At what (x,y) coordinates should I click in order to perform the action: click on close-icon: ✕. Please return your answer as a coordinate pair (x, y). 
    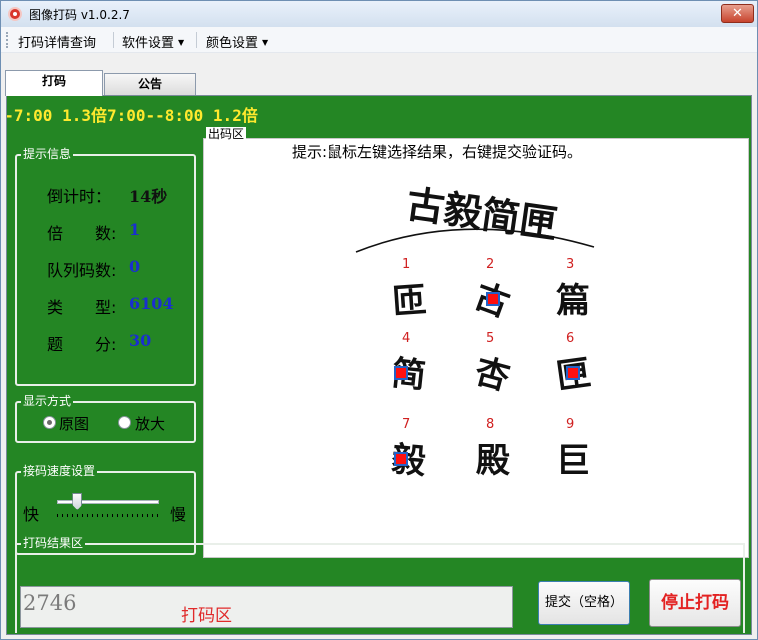
    Looking at the image, I should click on (737, 13).